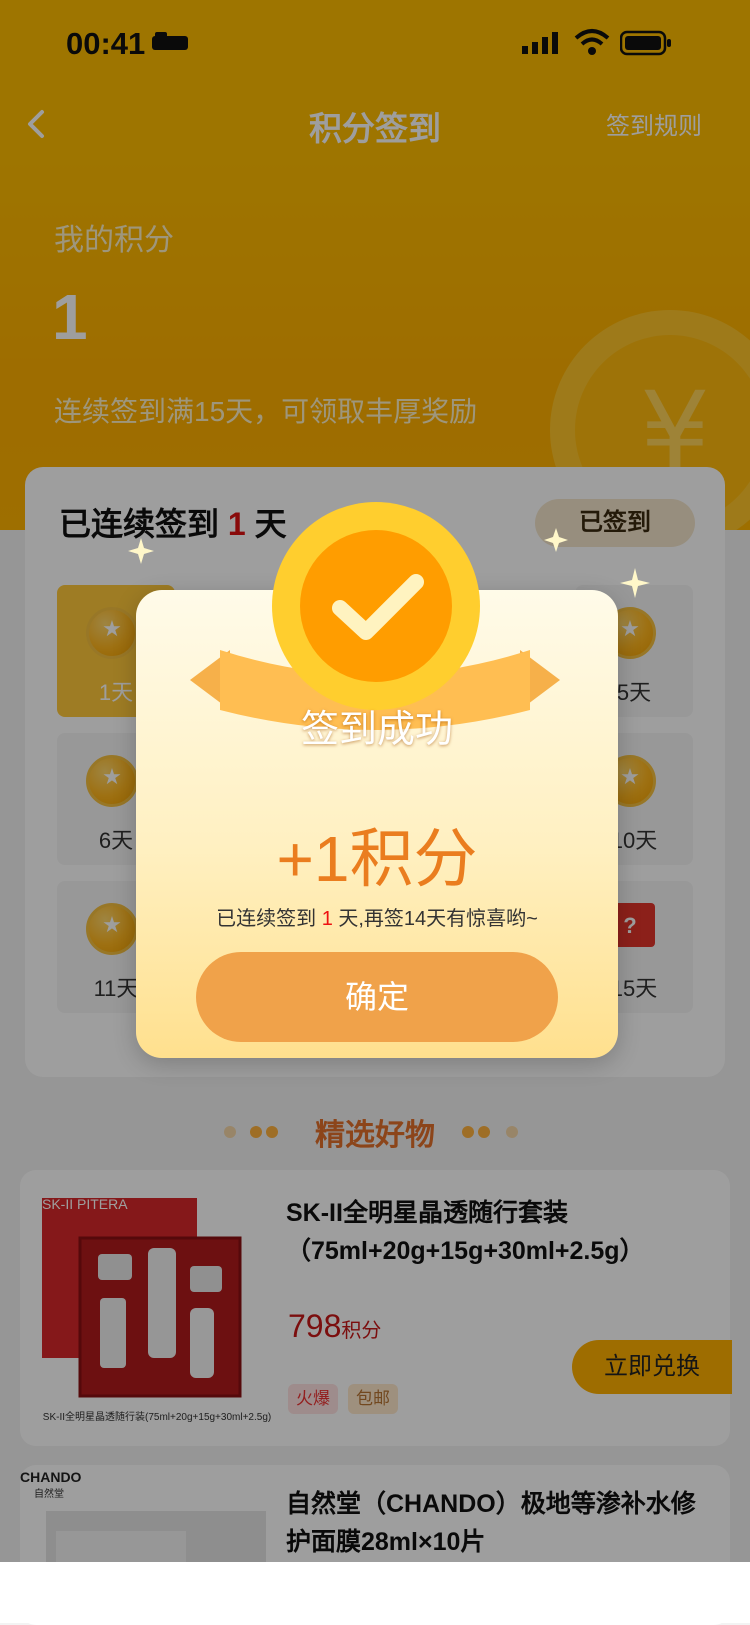 This screenshot has height=1625, width=750. Describe the element at coordinates (377, 859) in the screenshot. I see `points-gain: +1积分` at that location.